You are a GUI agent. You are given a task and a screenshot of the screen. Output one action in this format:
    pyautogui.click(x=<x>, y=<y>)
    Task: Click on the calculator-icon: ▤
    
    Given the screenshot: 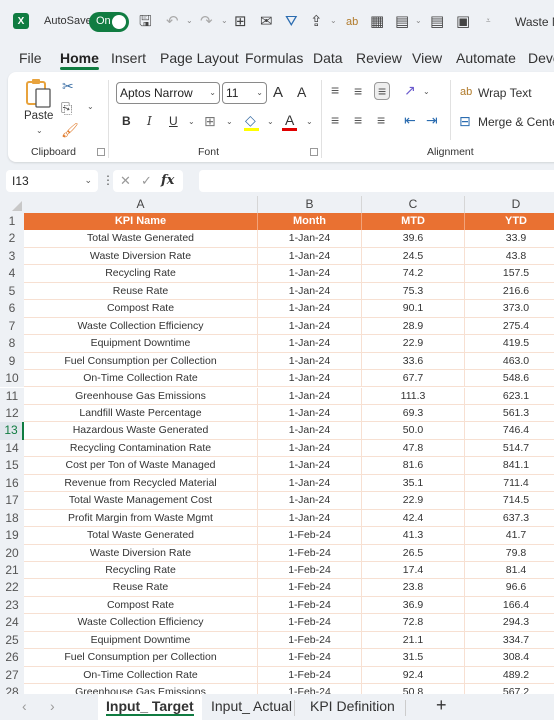 What is the action you would take?
    pyautogui.click(x=437, y=22)
    